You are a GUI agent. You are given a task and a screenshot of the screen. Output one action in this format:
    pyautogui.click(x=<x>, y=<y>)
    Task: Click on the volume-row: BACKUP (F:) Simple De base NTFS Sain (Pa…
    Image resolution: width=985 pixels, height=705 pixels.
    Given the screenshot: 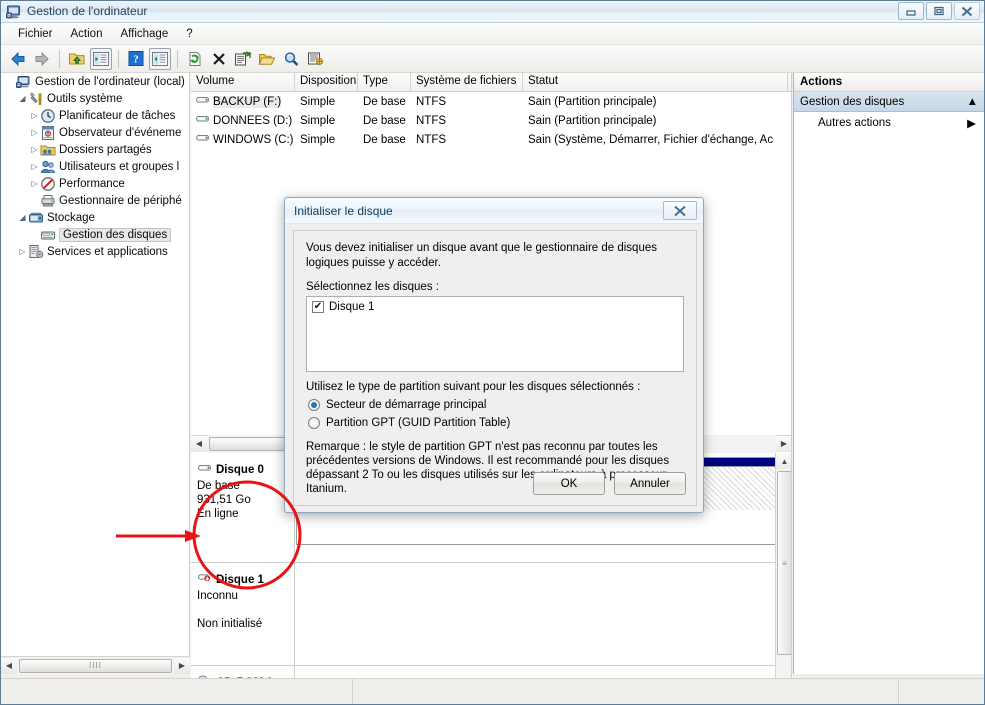 What is the action you would take?
    pyautogui.click(x=491, y=101)
    